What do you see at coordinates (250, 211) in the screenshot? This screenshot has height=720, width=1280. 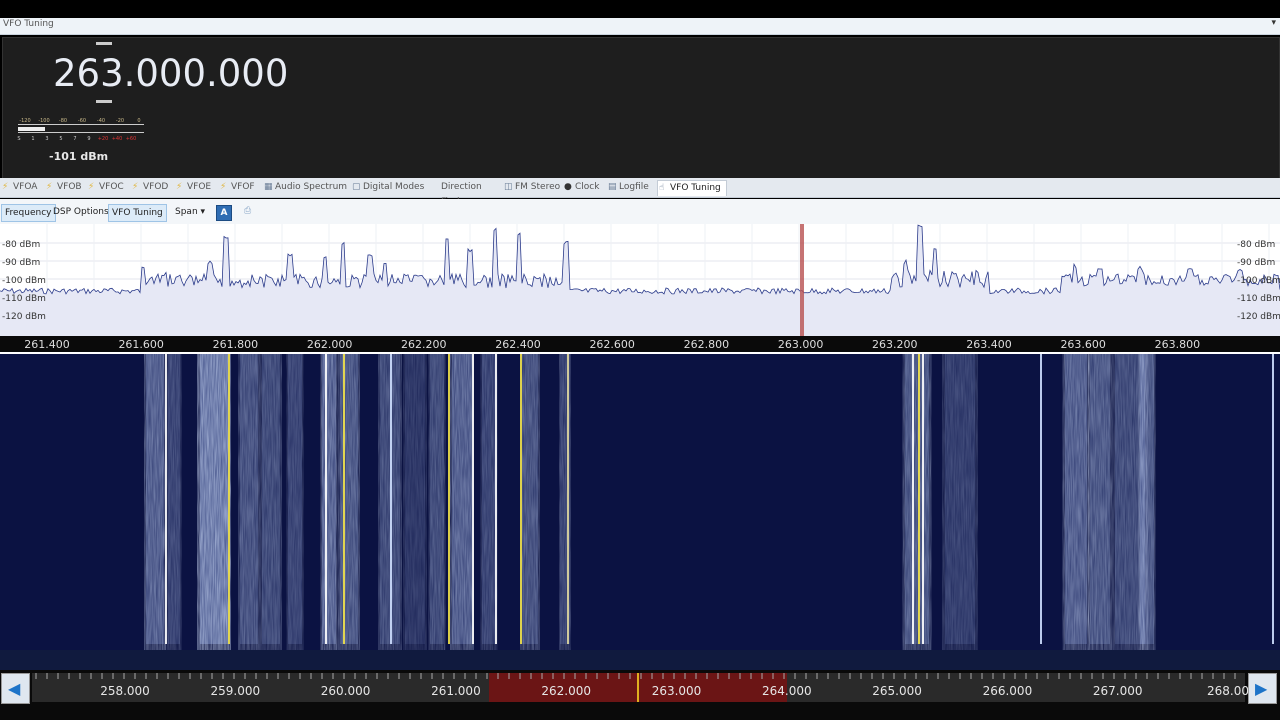 I see `print-icon: ⎙` at bounding box center [250, 211].